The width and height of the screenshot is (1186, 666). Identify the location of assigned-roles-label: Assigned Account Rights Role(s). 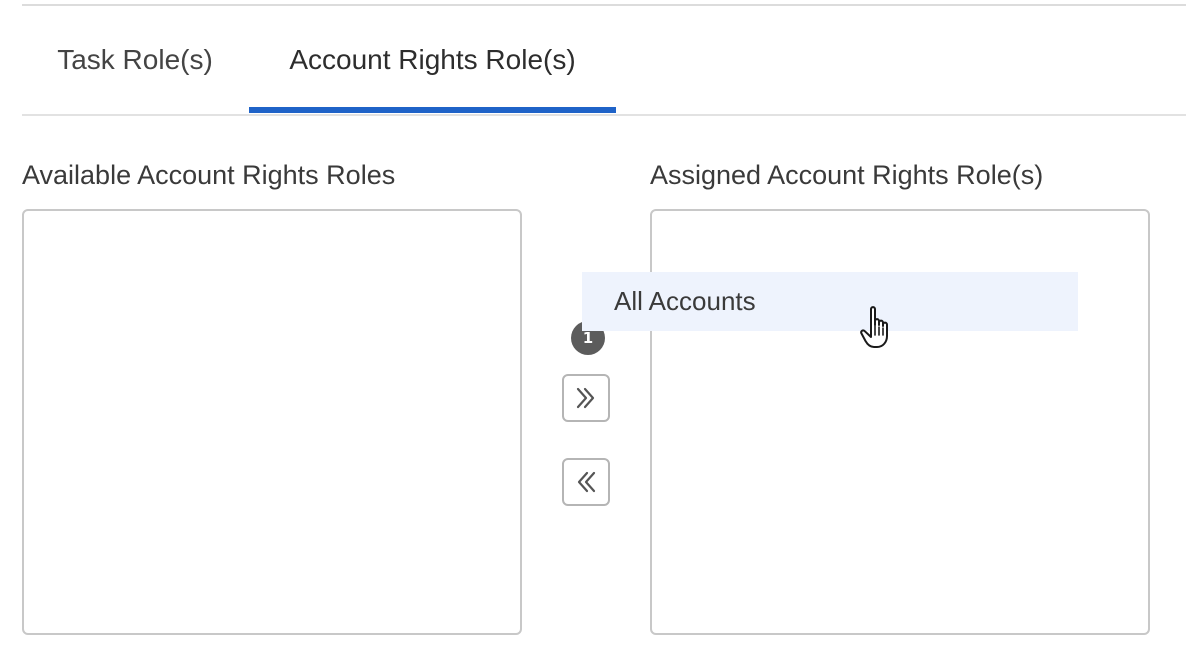
(847, 175).